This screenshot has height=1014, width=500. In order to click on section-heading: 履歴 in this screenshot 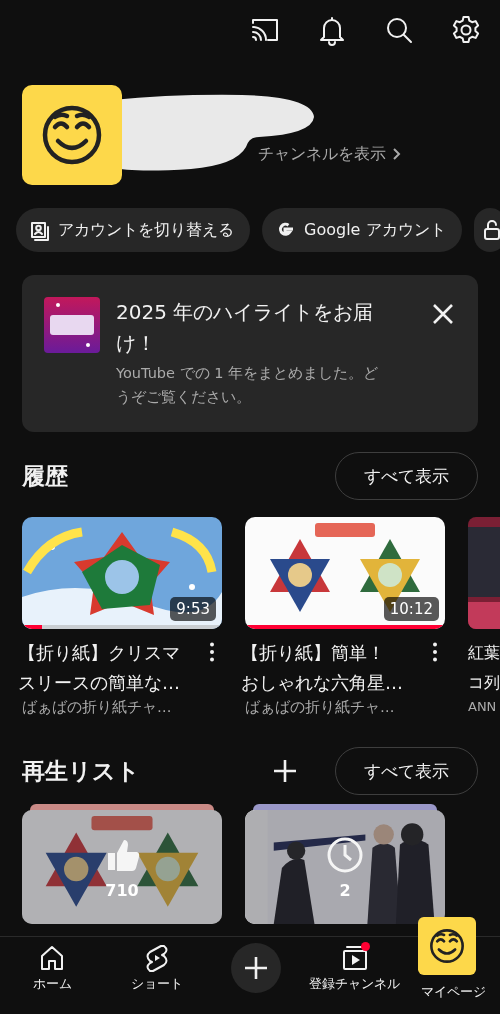, I will do `click(45, 476)`.